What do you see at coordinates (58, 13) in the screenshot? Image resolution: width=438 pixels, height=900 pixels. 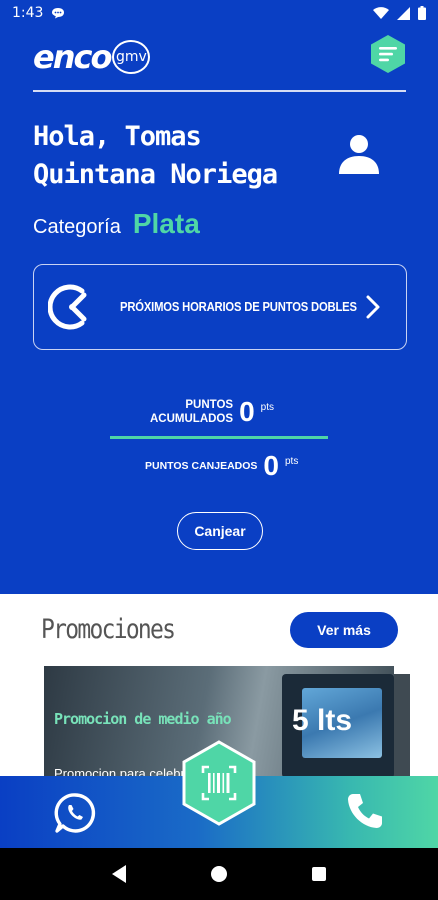 I see `chat-notification-icon` at bounding box center [58, 13].